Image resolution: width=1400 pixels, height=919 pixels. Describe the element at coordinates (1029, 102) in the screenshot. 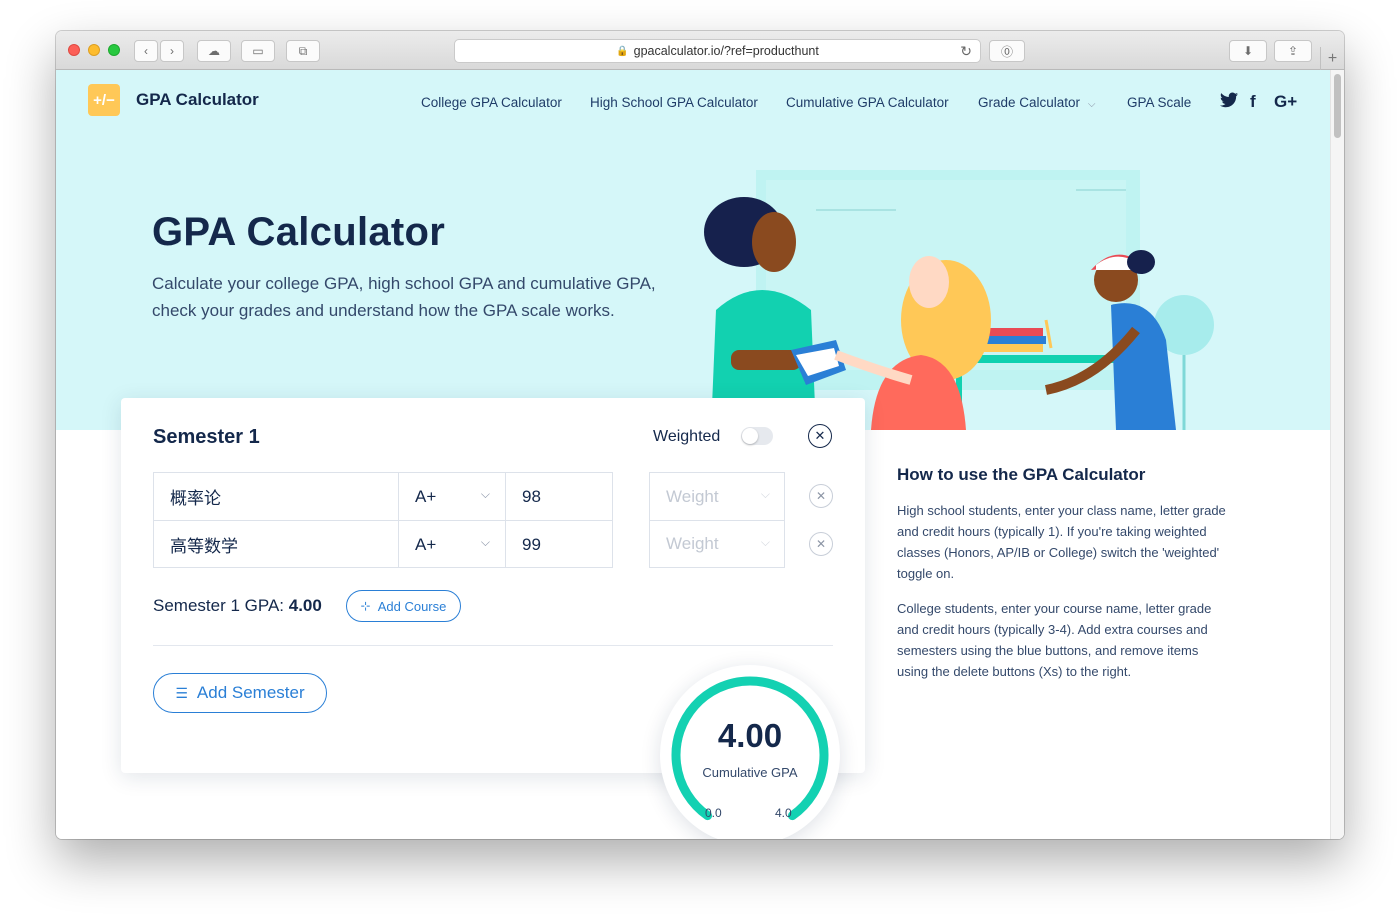

I see `nav-grade-calculator-label: Grade Calculator` at that location.